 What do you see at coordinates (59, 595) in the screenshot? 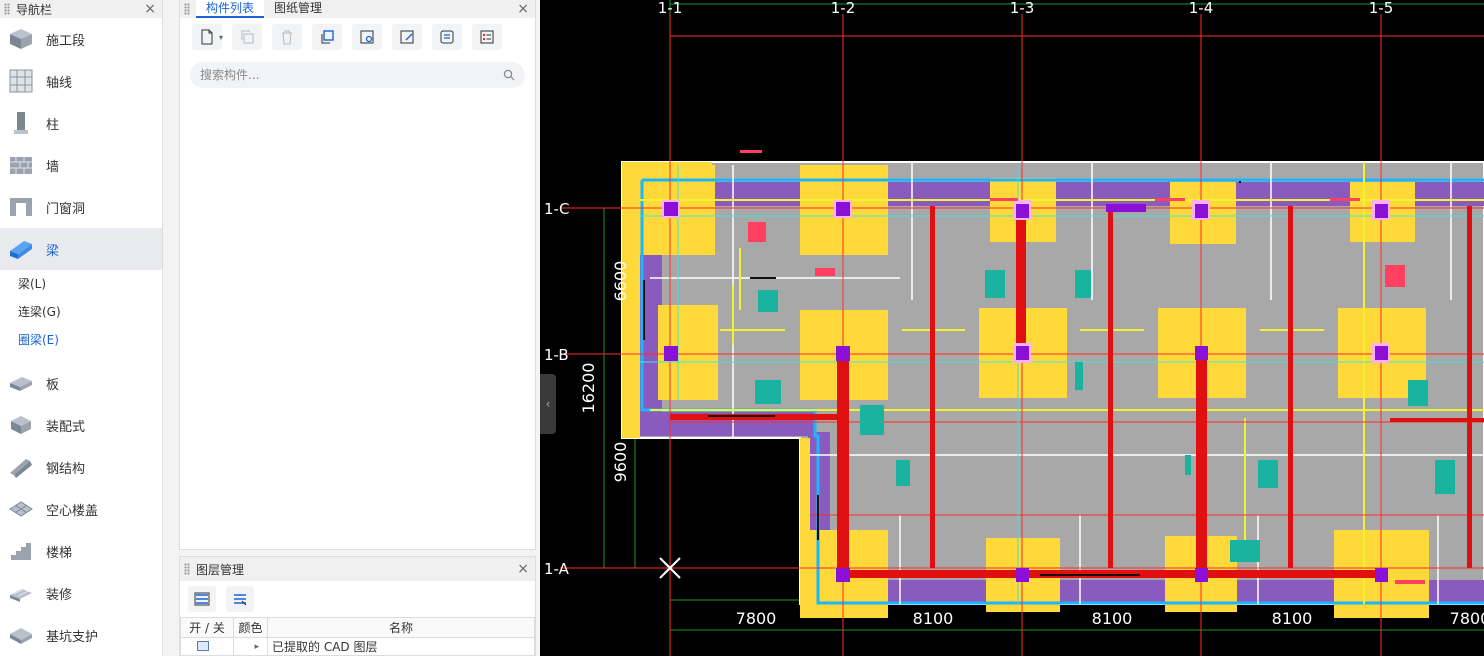
I see `nav-item-label: 装修` at bounding box center [59, 595].